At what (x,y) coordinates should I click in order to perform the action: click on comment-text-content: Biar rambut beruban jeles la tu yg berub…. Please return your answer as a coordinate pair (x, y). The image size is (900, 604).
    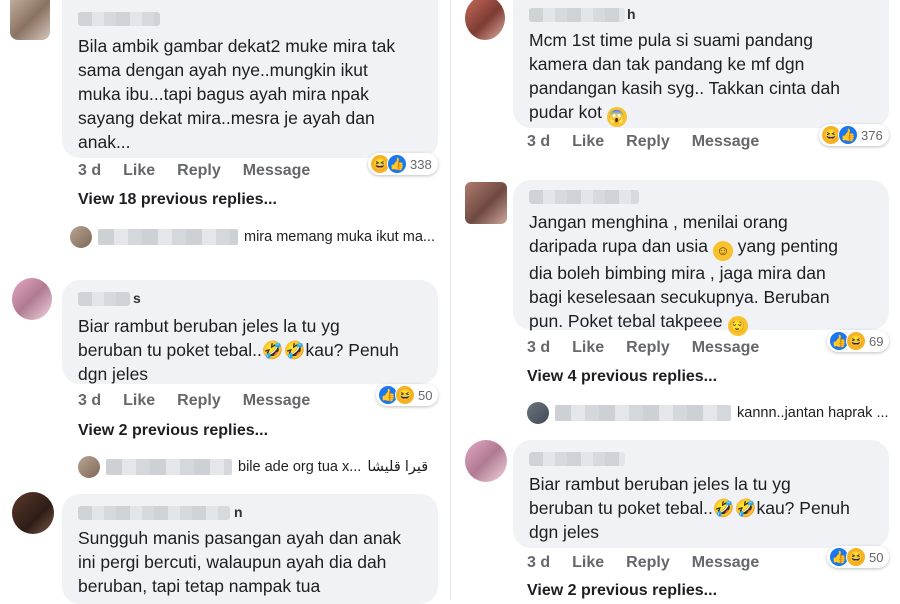
    Looking at the image, I should click on (238, 350).